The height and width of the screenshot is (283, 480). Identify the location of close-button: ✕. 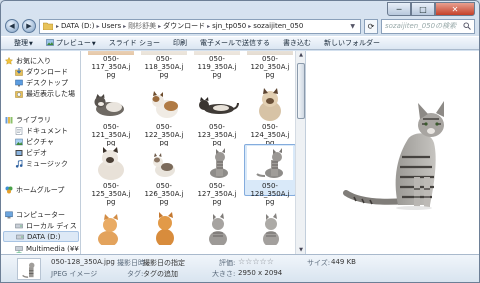
(455, 9).